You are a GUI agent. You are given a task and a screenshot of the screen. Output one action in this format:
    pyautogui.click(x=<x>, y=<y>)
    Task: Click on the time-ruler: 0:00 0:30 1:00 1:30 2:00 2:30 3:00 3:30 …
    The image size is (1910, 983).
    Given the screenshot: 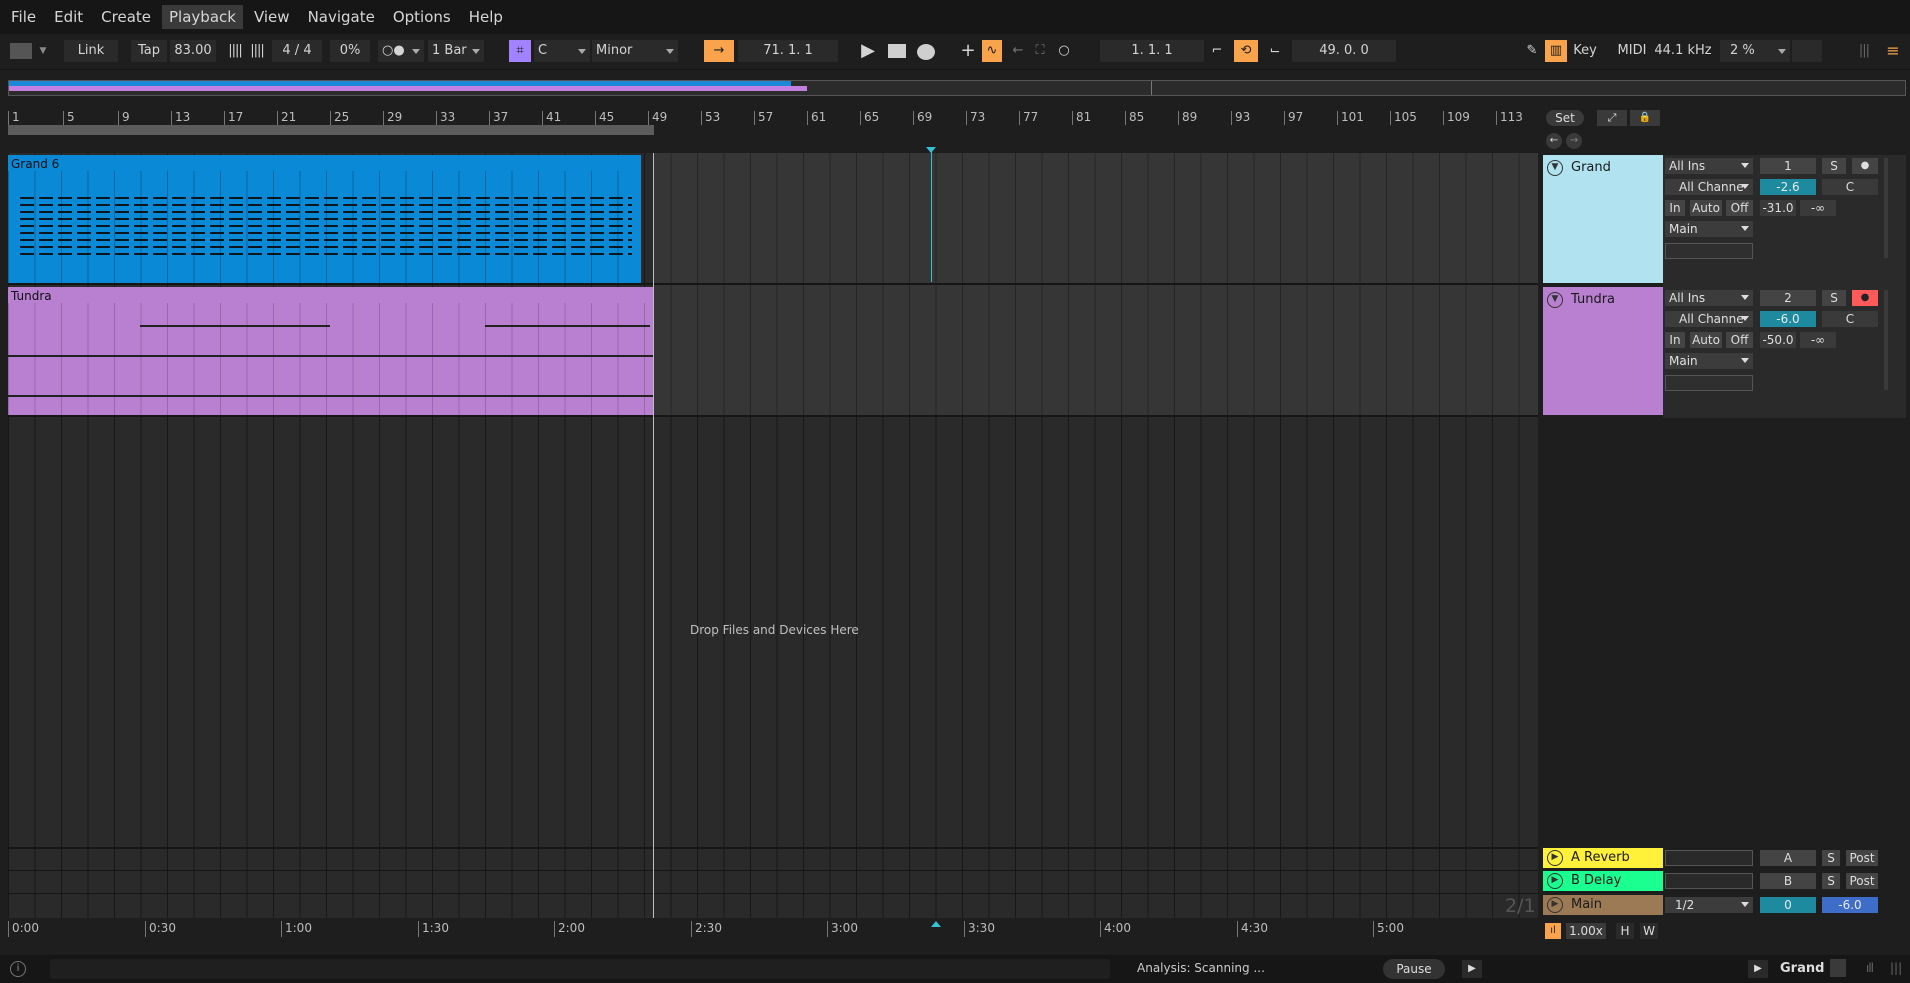 What is the action you would take?
    pyautogui.click(x=773, y=929)
    